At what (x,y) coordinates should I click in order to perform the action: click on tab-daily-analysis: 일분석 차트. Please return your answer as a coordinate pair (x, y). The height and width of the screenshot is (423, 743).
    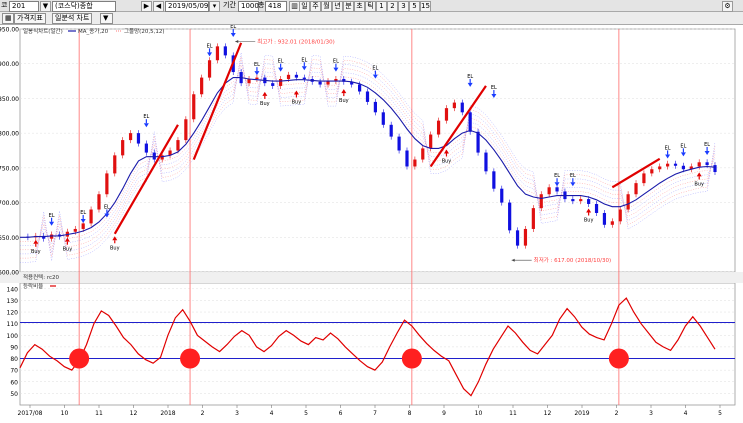
    Looking at the image, I should click on (72, 18).